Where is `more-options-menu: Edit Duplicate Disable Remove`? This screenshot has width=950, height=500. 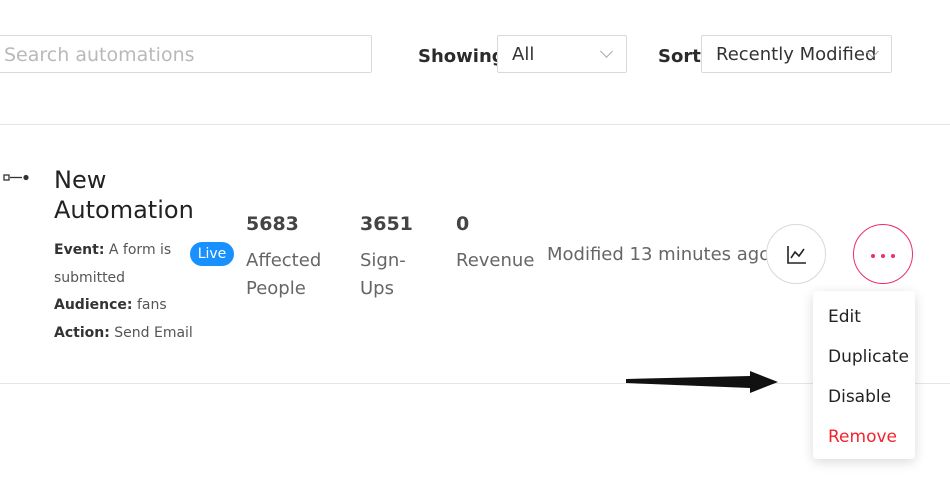 more-options-menu: Edit Duplicate Disable Remove is located at coordinates (864, 375).